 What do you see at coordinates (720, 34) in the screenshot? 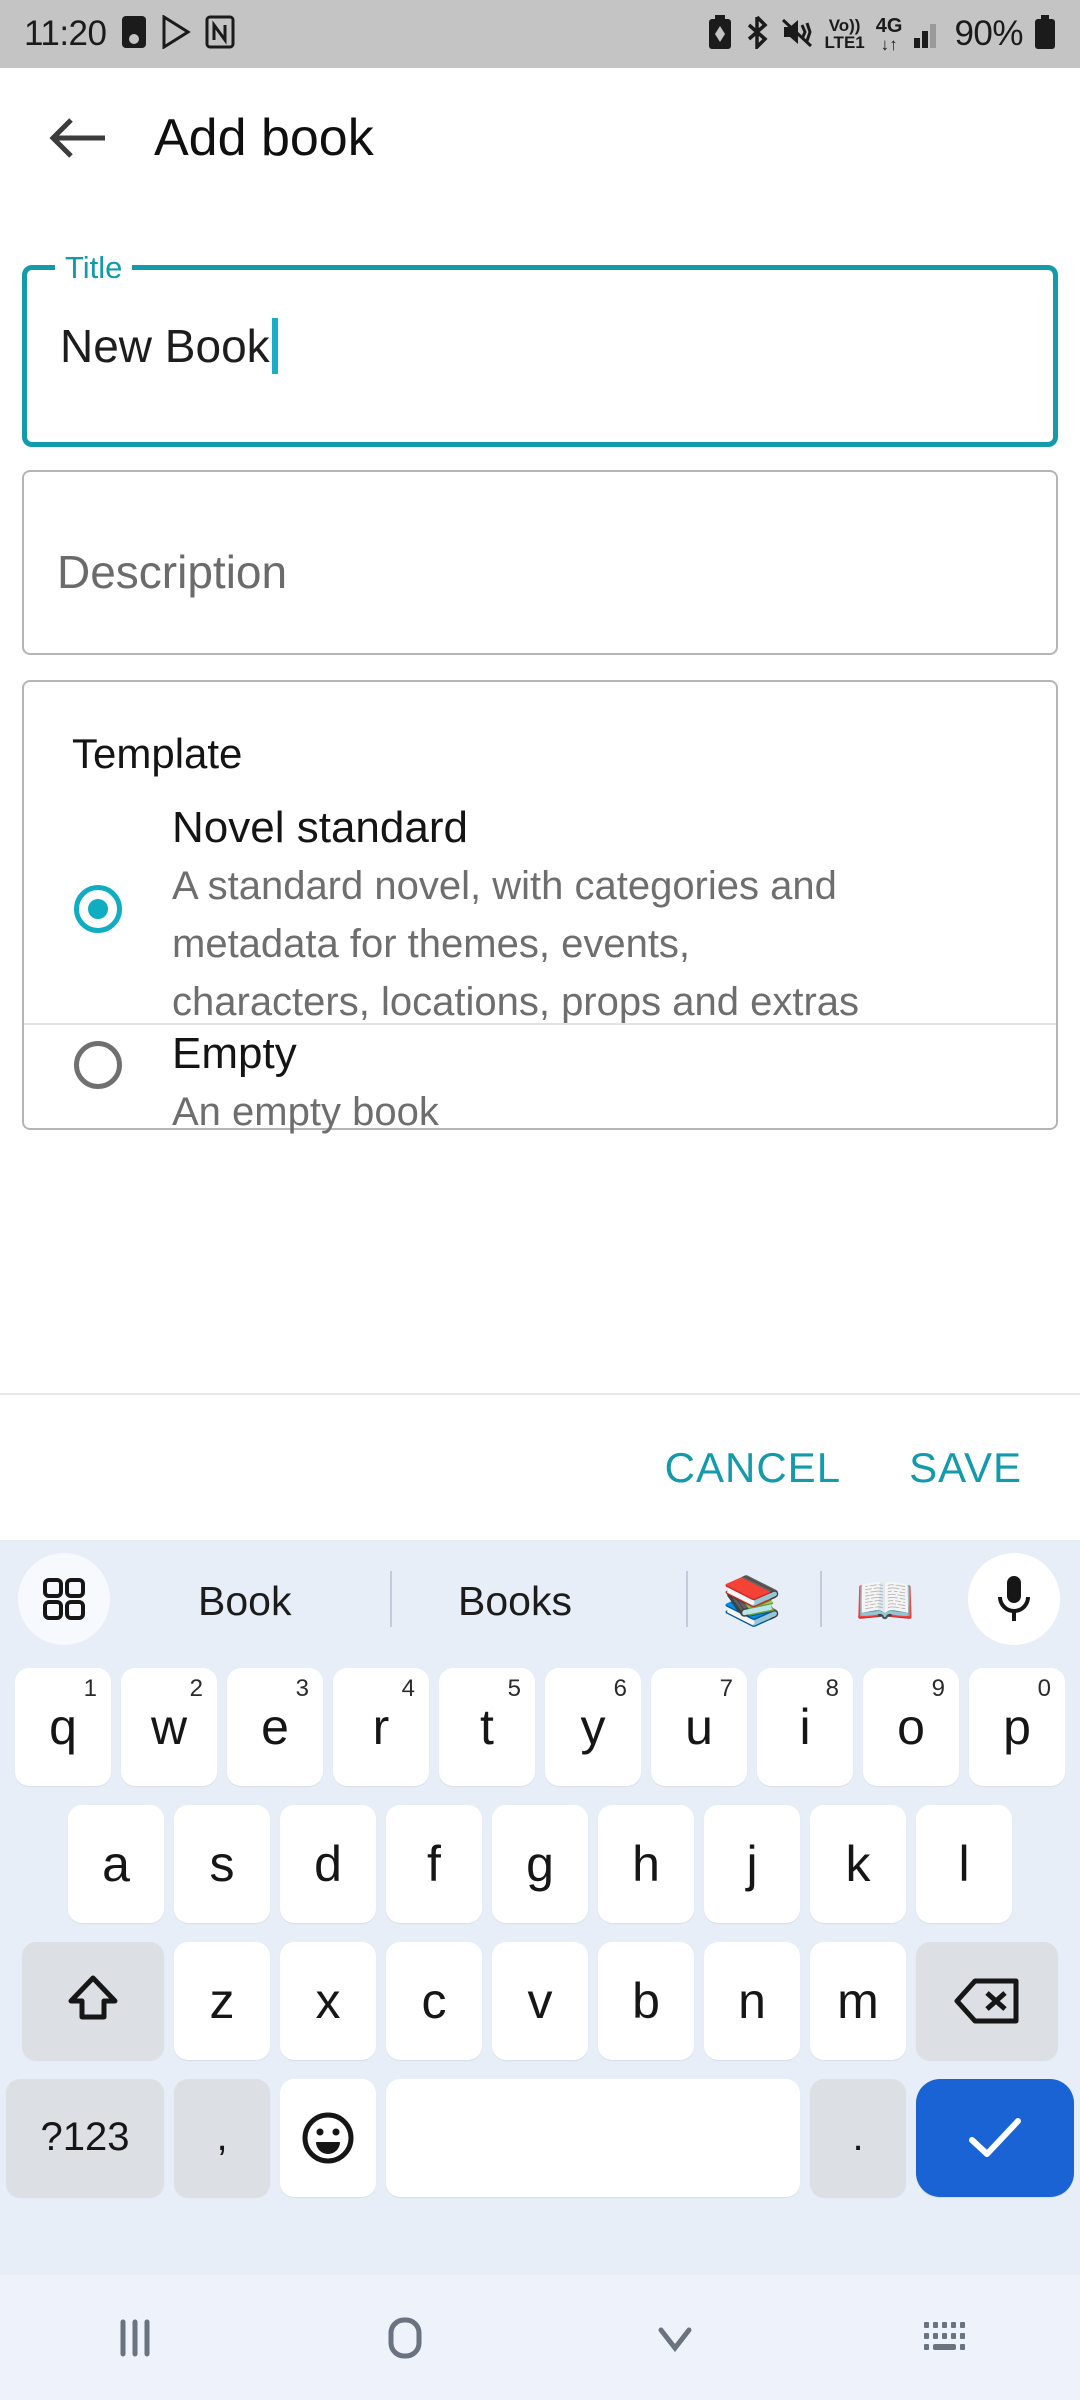
I see `battery-saver-icon` at bounding box center [720, 34].